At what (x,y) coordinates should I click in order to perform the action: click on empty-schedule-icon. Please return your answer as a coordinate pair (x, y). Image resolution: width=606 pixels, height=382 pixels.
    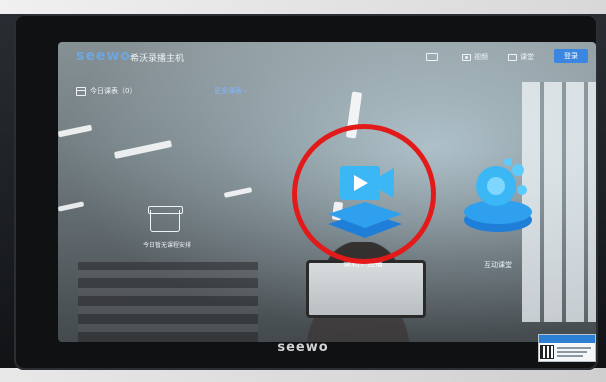
    Looking at the image, I should click on (165, 219).